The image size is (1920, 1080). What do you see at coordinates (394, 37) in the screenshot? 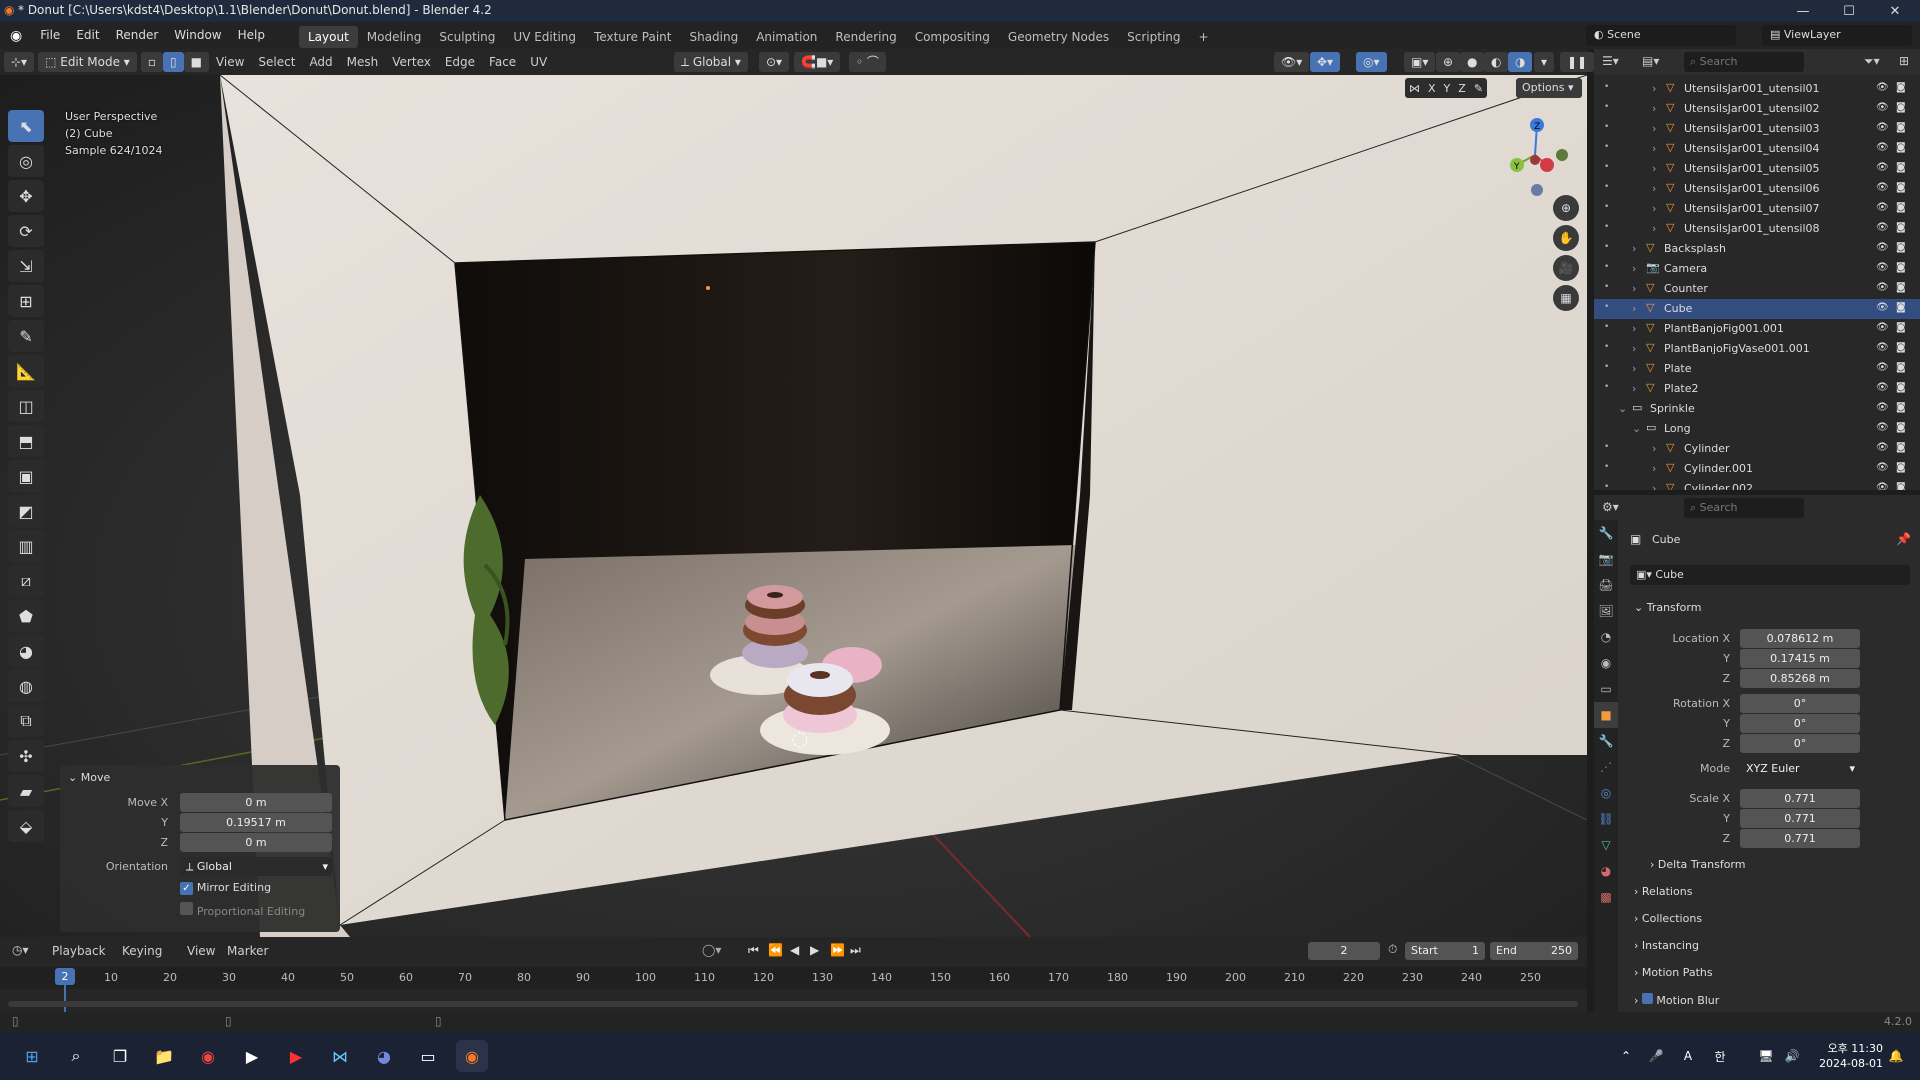
I see `tab-modeling: Modeling` at bounding box center [394, 37].